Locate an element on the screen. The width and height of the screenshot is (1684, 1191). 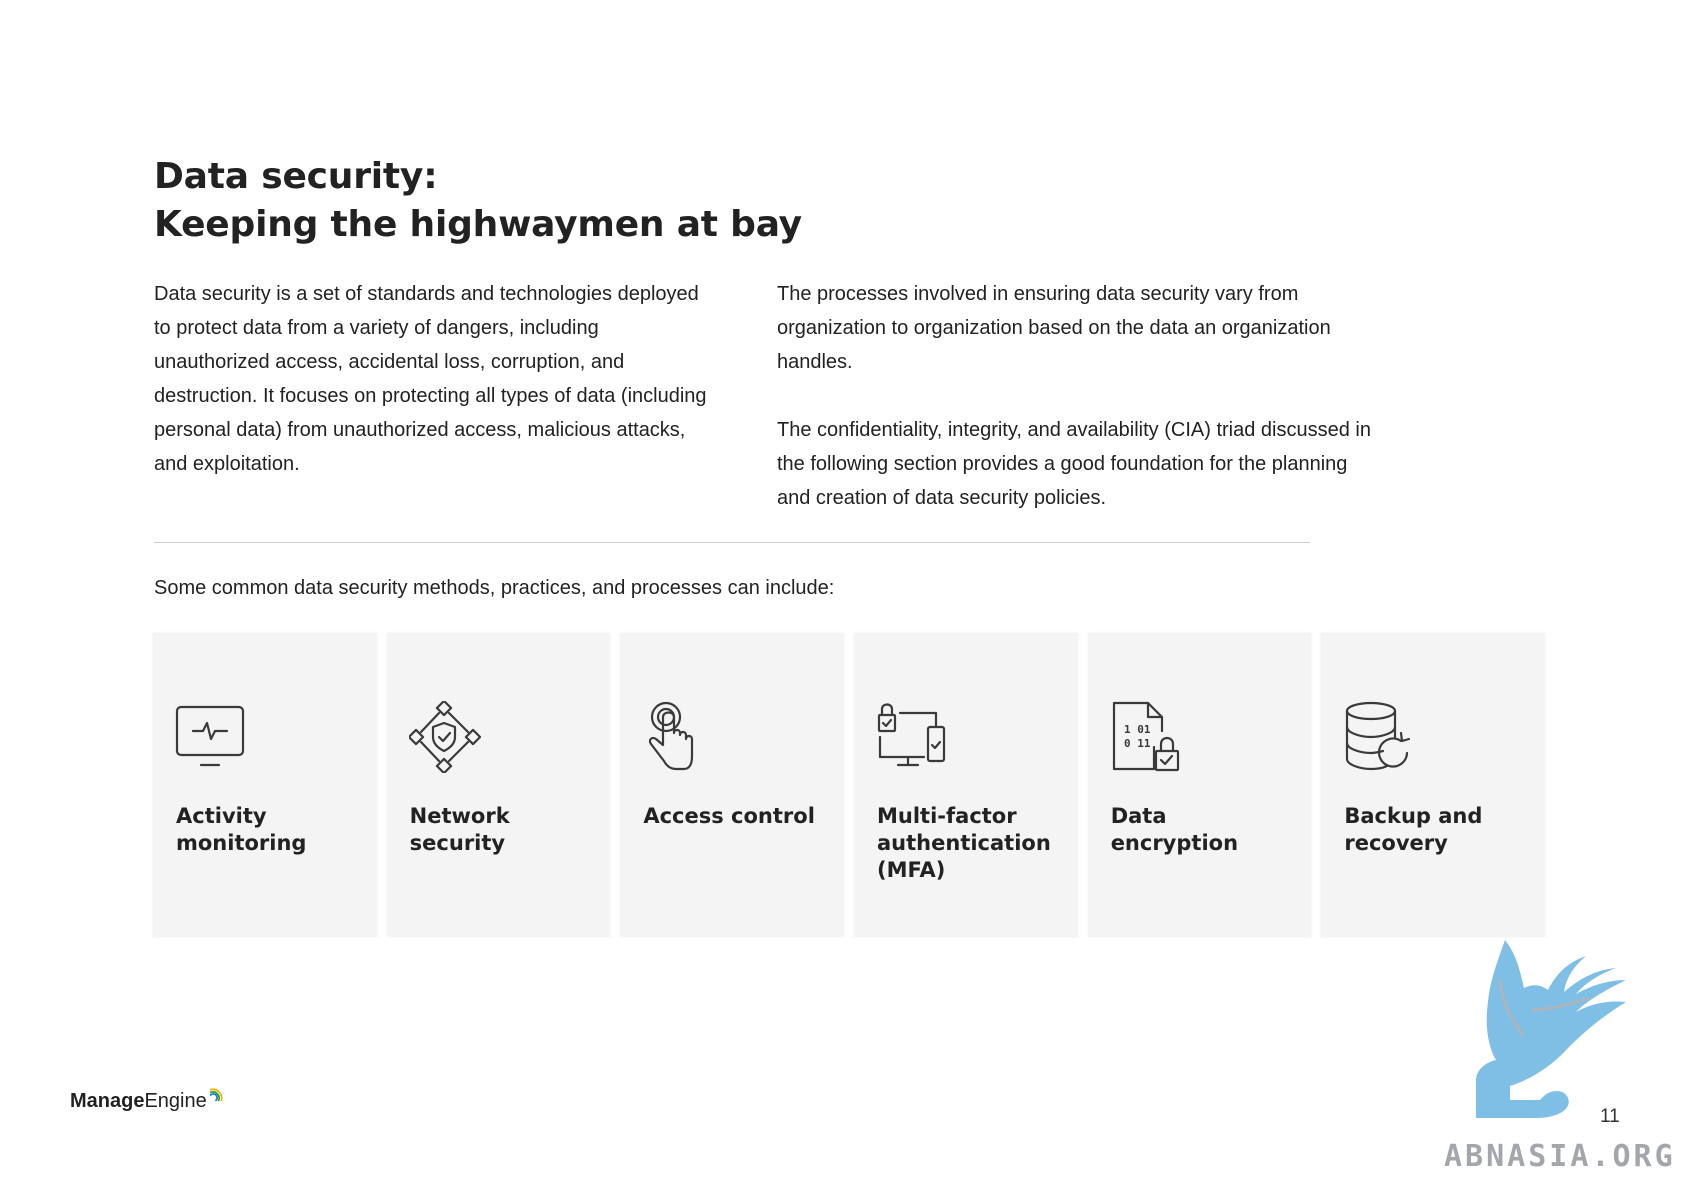
logo-bold-text: Manage is located at coordinates (107, 1101).